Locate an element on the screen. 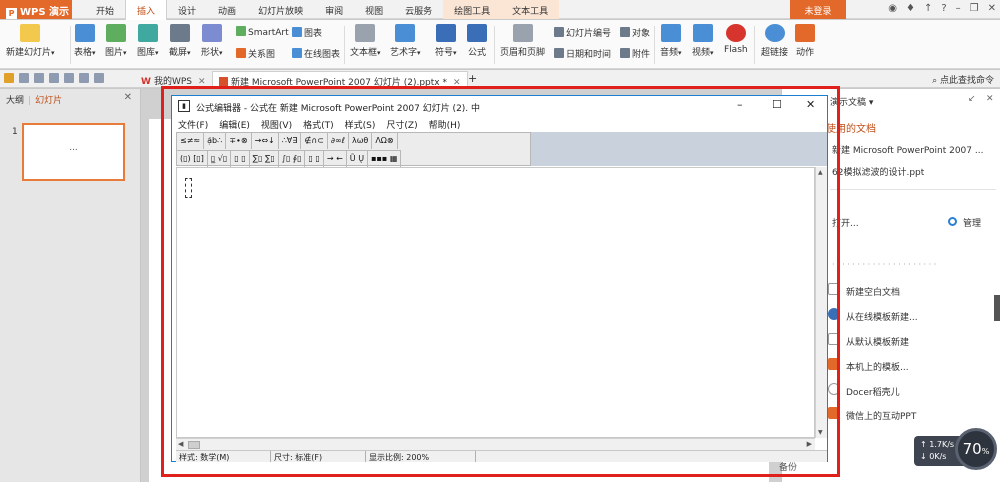 Image resolution: width=1000 pixels, height=482 pixels. chart-button: 图表 is located at coordinates (307, 32).